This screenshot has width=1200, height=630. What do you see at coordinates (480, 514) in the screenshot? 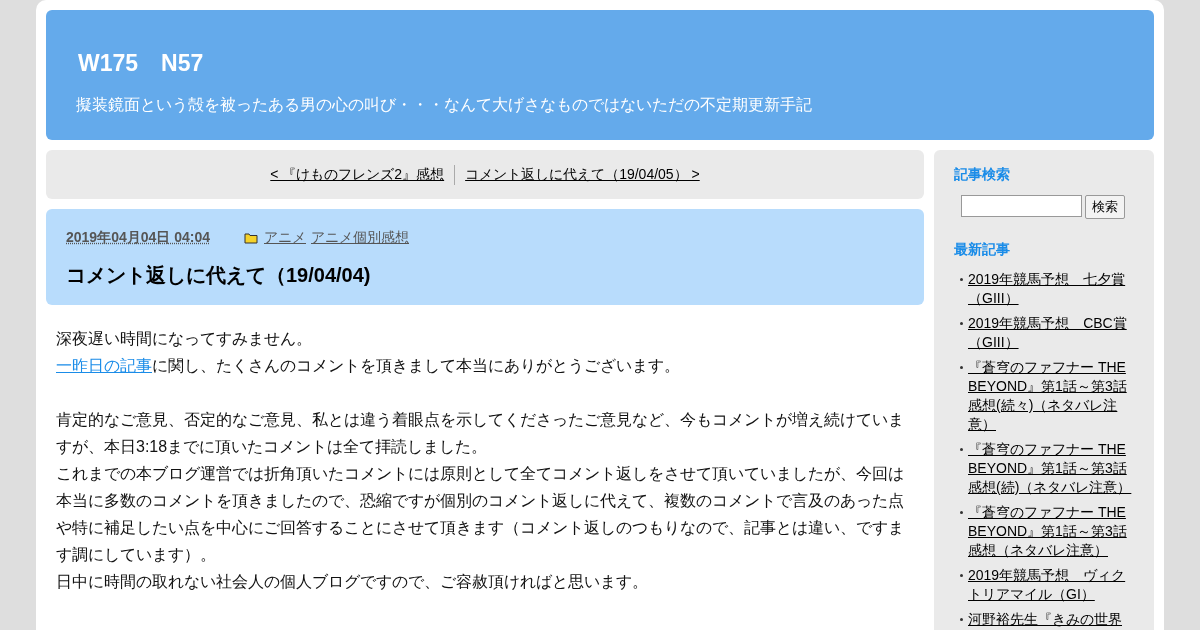
I see `post-paragraph: これまでの本ブログ運営では折角頂いたコメントには原則として全てコメント返しをさせて頂いていましたが、今回は本当に多数のコメントを頂きましたので、恐縮ですが個別のコメント返しに代えて、複数のコメントで言及のあった点や特に補足したい点を中心にご回答することにさせて頂きます（コメント返しのつもりなので、記事とは違い、ですます調にしています）。` at bounding box center [480, 514].